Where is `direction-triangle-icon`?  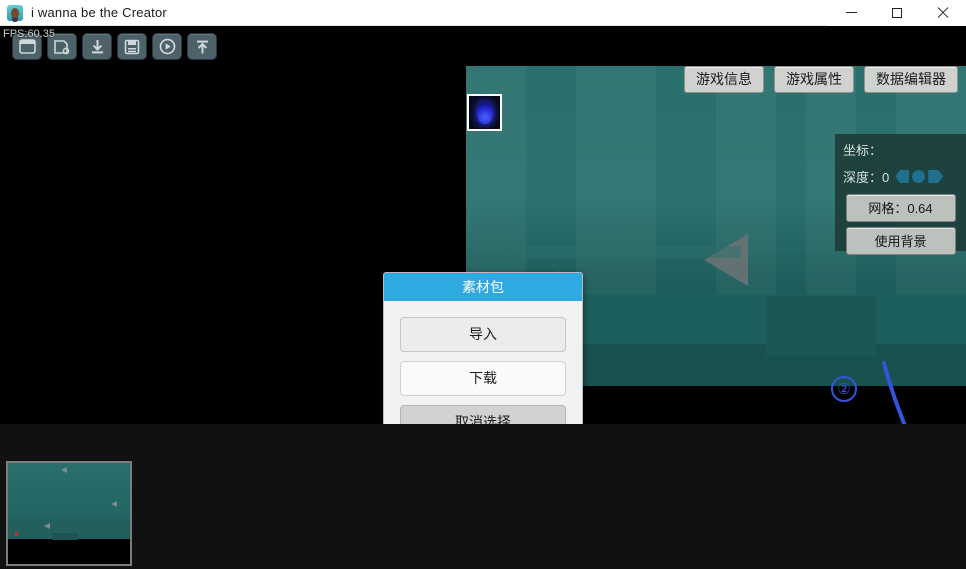 direction-triangle-icon is located at coordinates (726, 260).